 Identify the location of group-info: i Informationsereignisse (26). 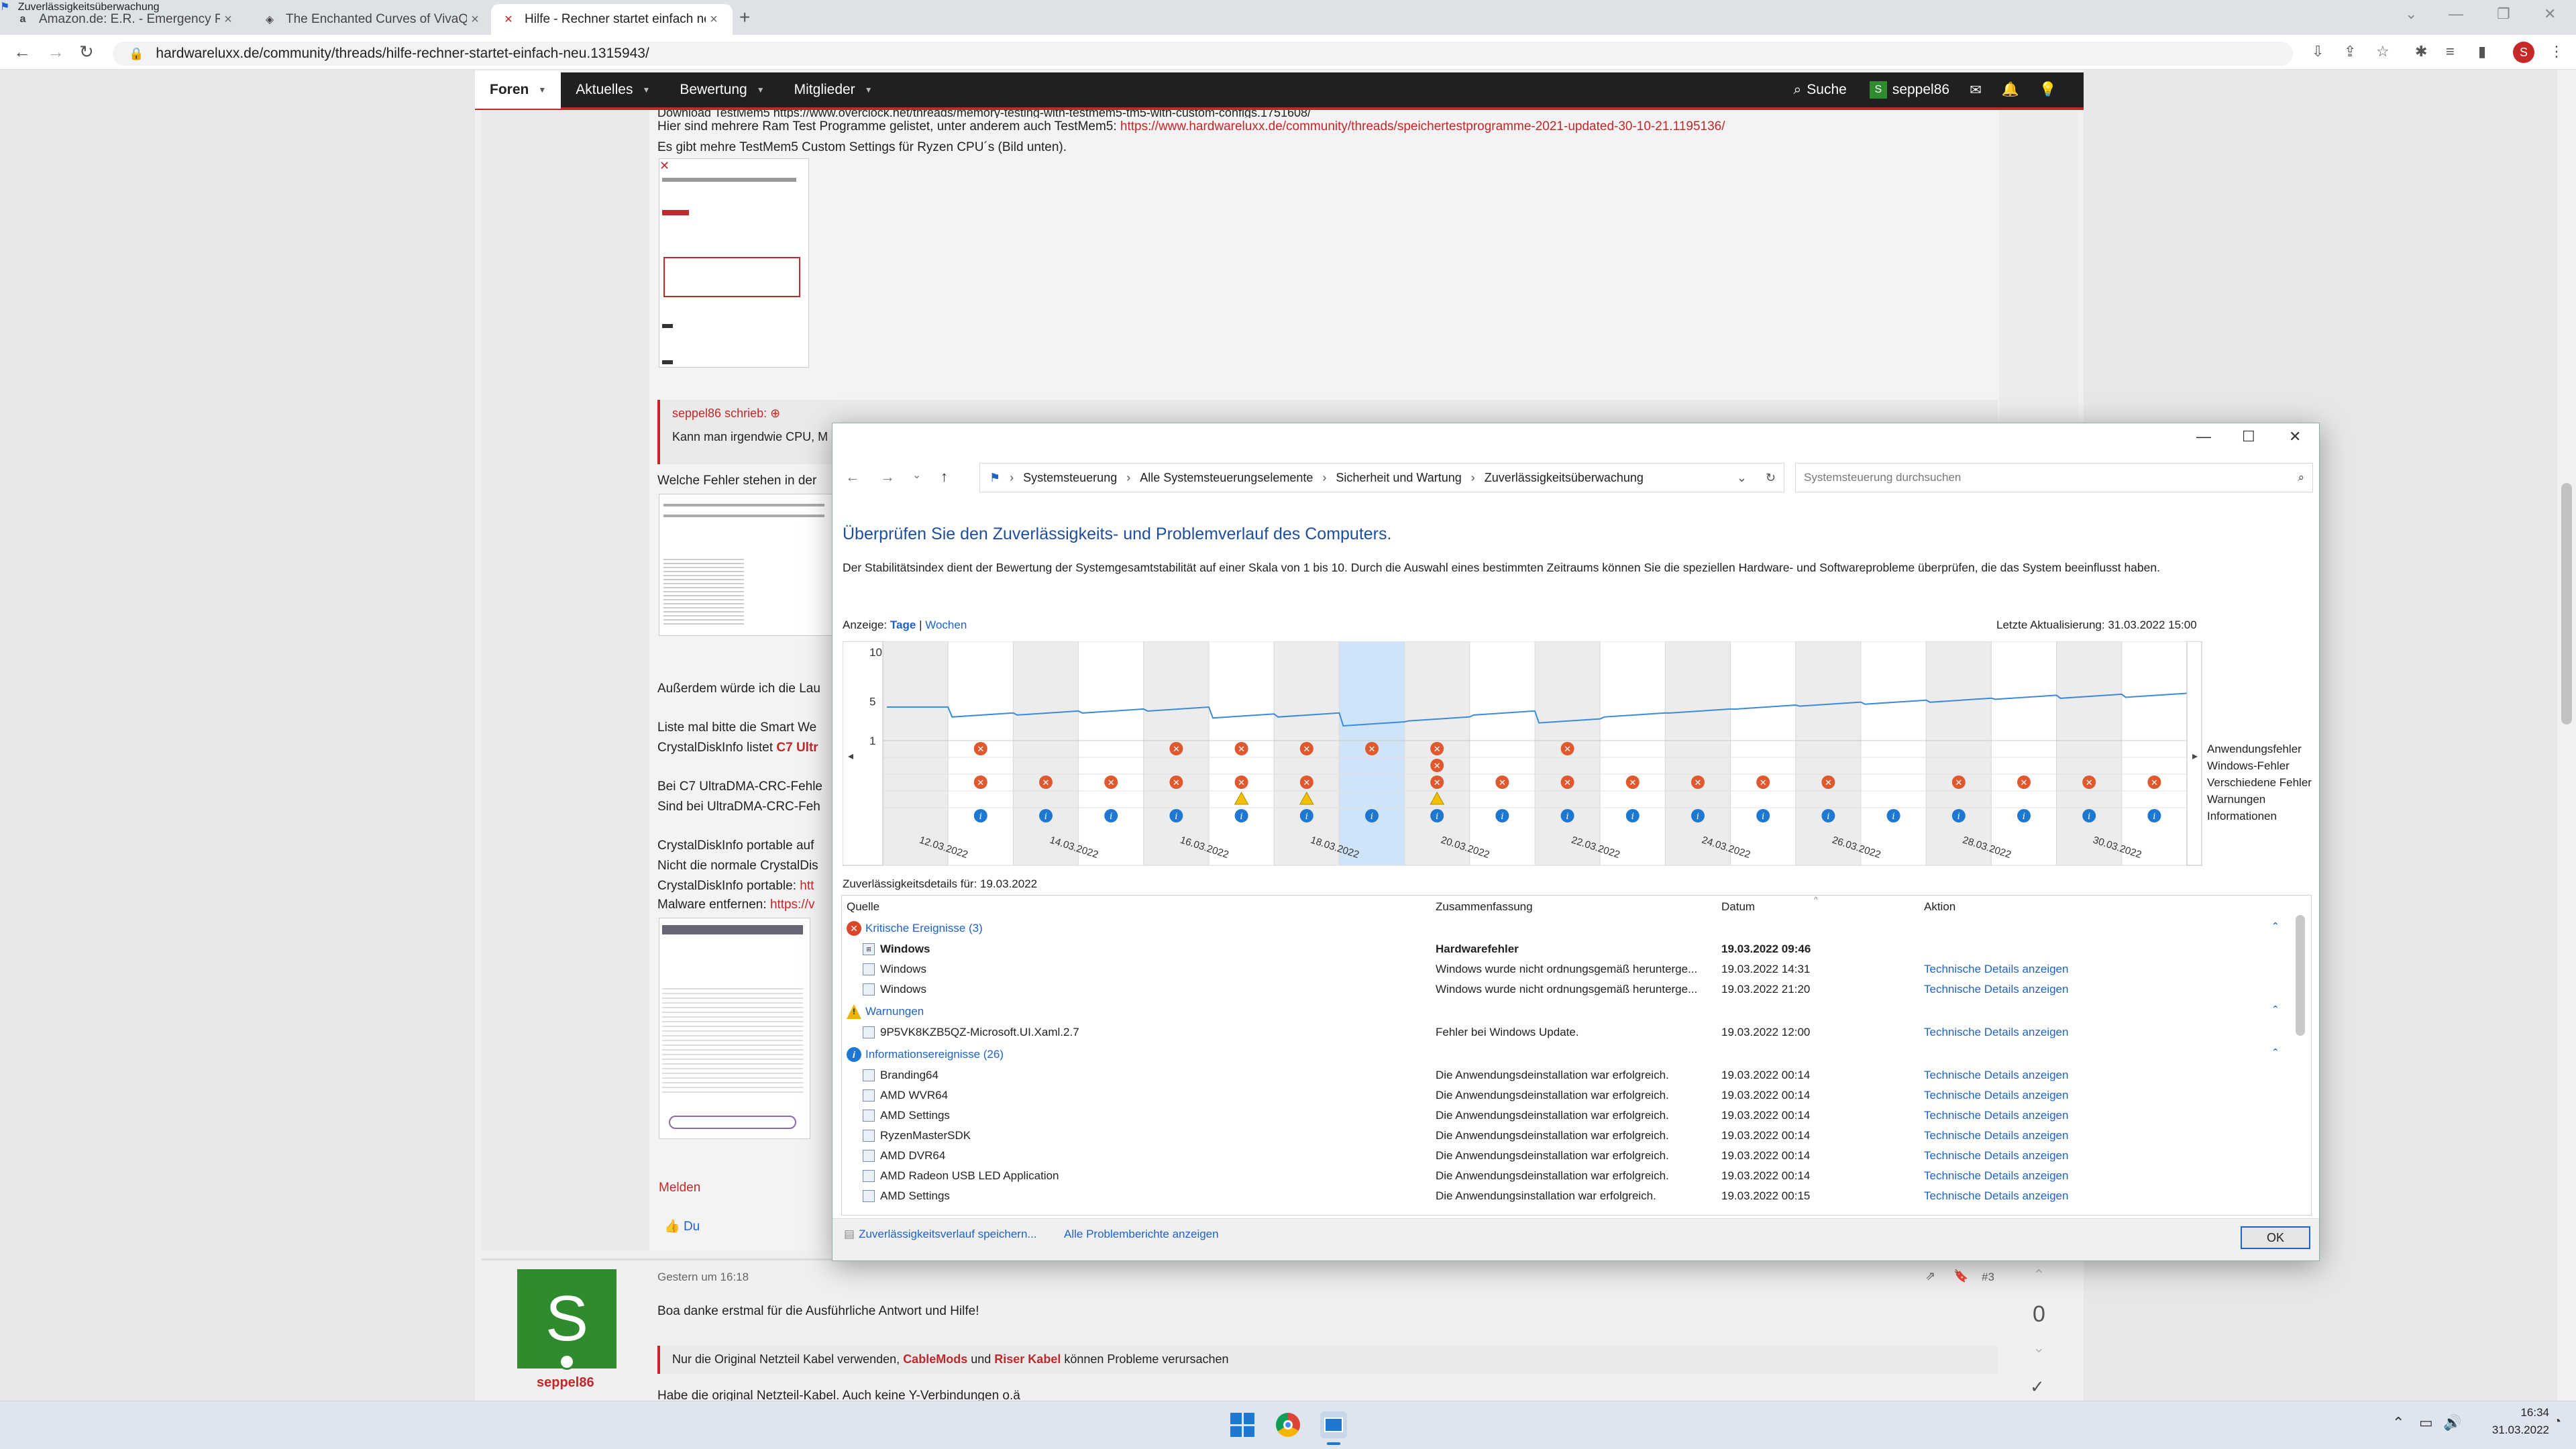
(925, 1054).